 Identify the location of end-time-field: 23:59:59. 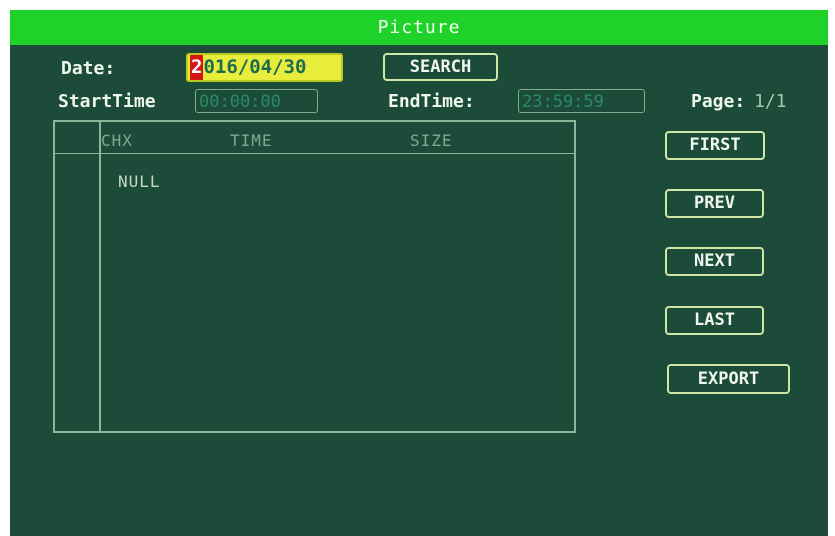
(581, 101).